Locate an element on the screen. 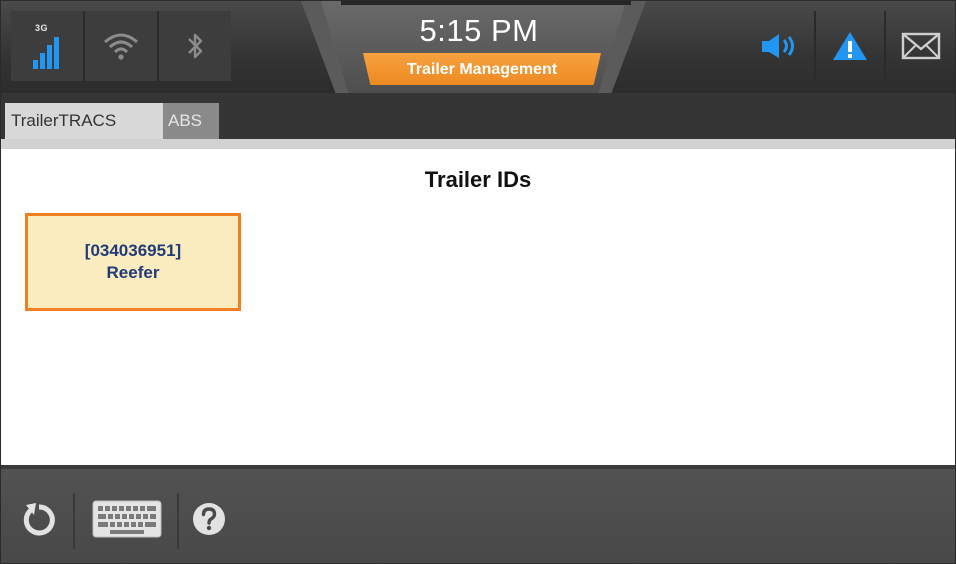 Image resolution: width=956 pixels, height=564 pixels. keyboard-button is located at coordinates (127, 519).